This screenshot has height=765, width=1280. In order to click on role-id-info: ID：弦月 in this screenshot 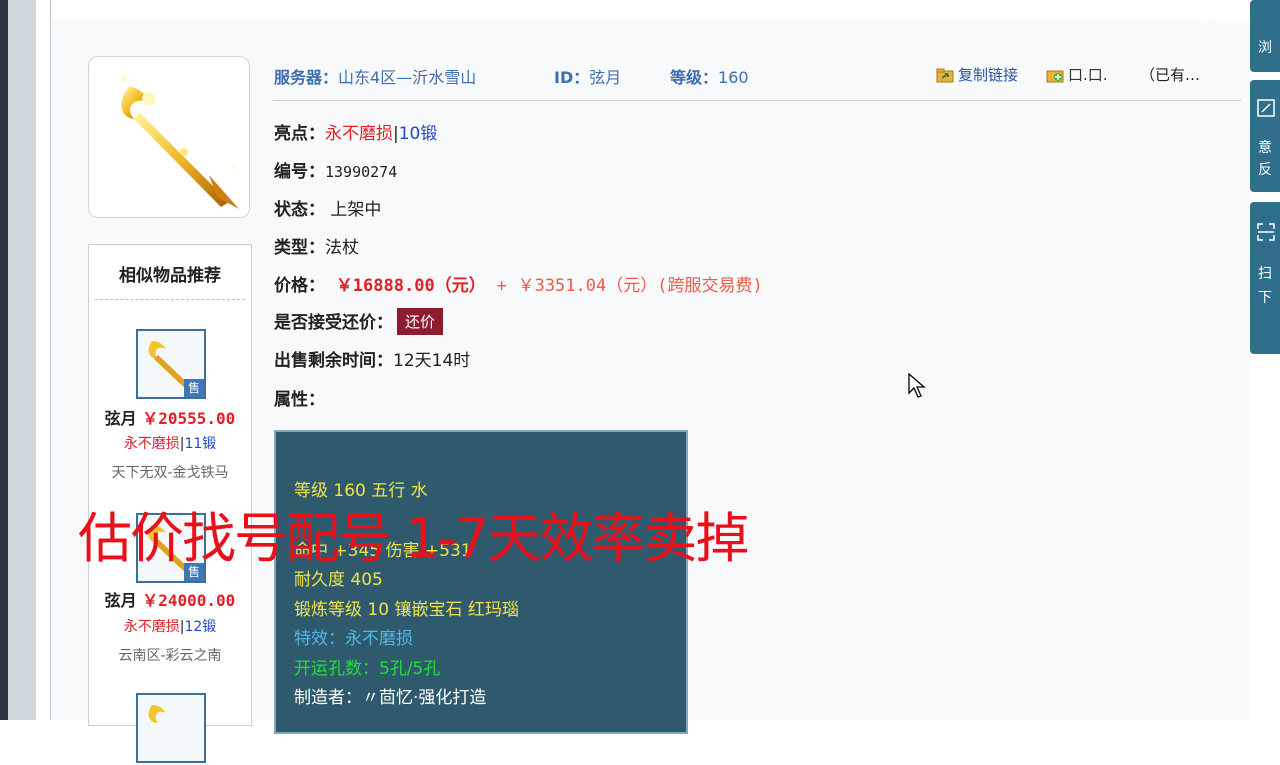, I will do `click(587, 76)`.